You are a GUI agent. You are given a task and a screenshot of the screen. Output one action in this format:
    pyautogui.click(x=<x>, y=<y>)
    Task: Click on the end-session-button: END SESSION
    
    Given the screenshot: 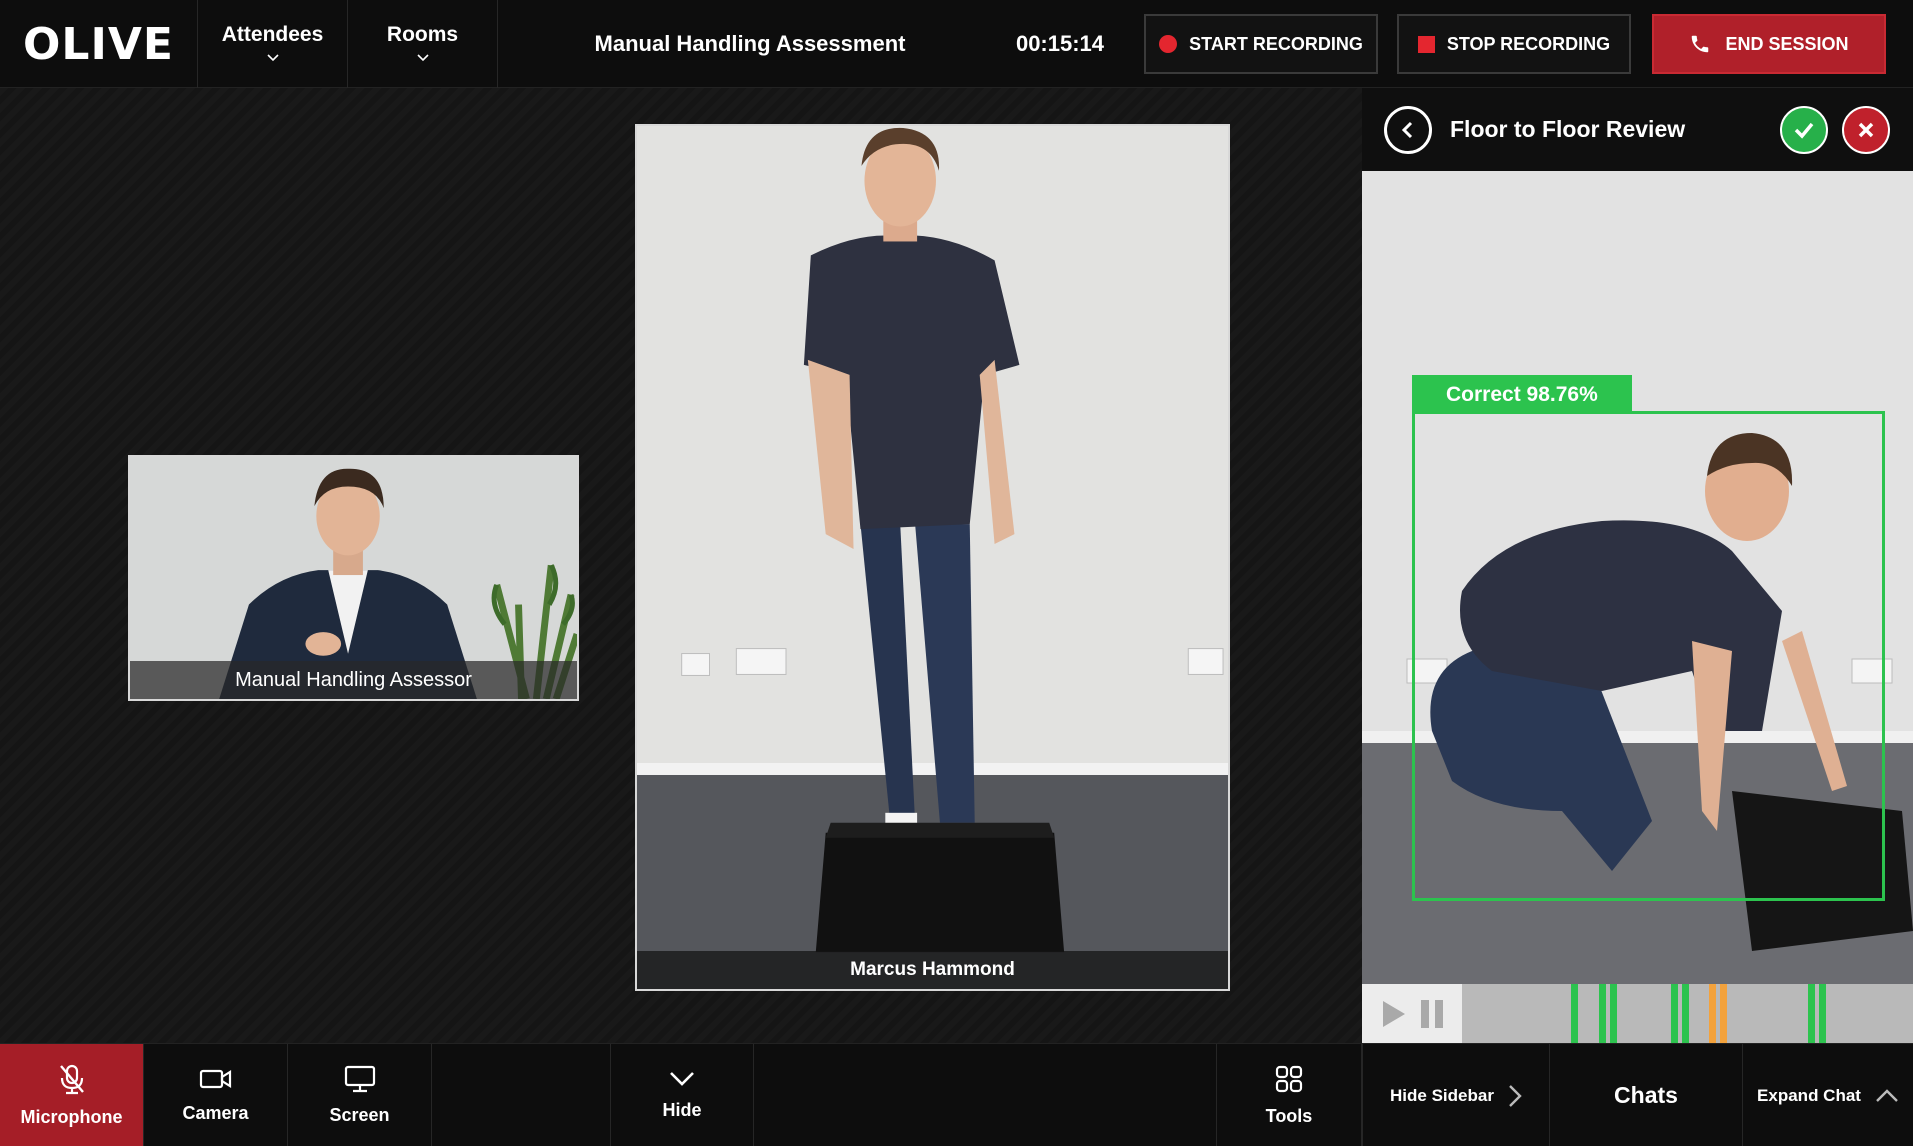 What is the action you would take?
    pyautogui.click(x=1769, y=44)
    